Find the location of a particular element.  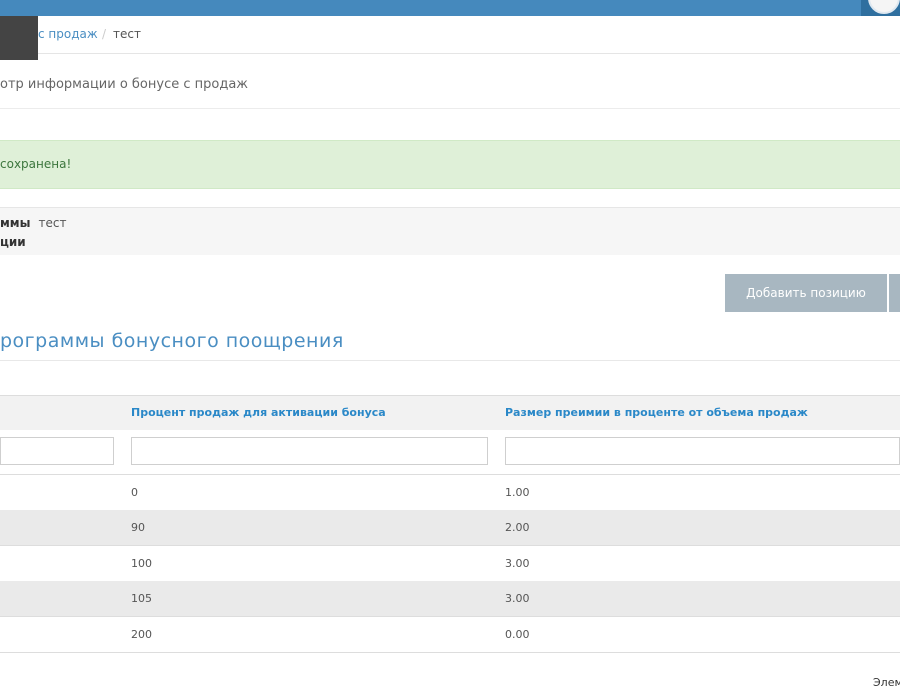

filter-row is located at coordinates (450, 452).